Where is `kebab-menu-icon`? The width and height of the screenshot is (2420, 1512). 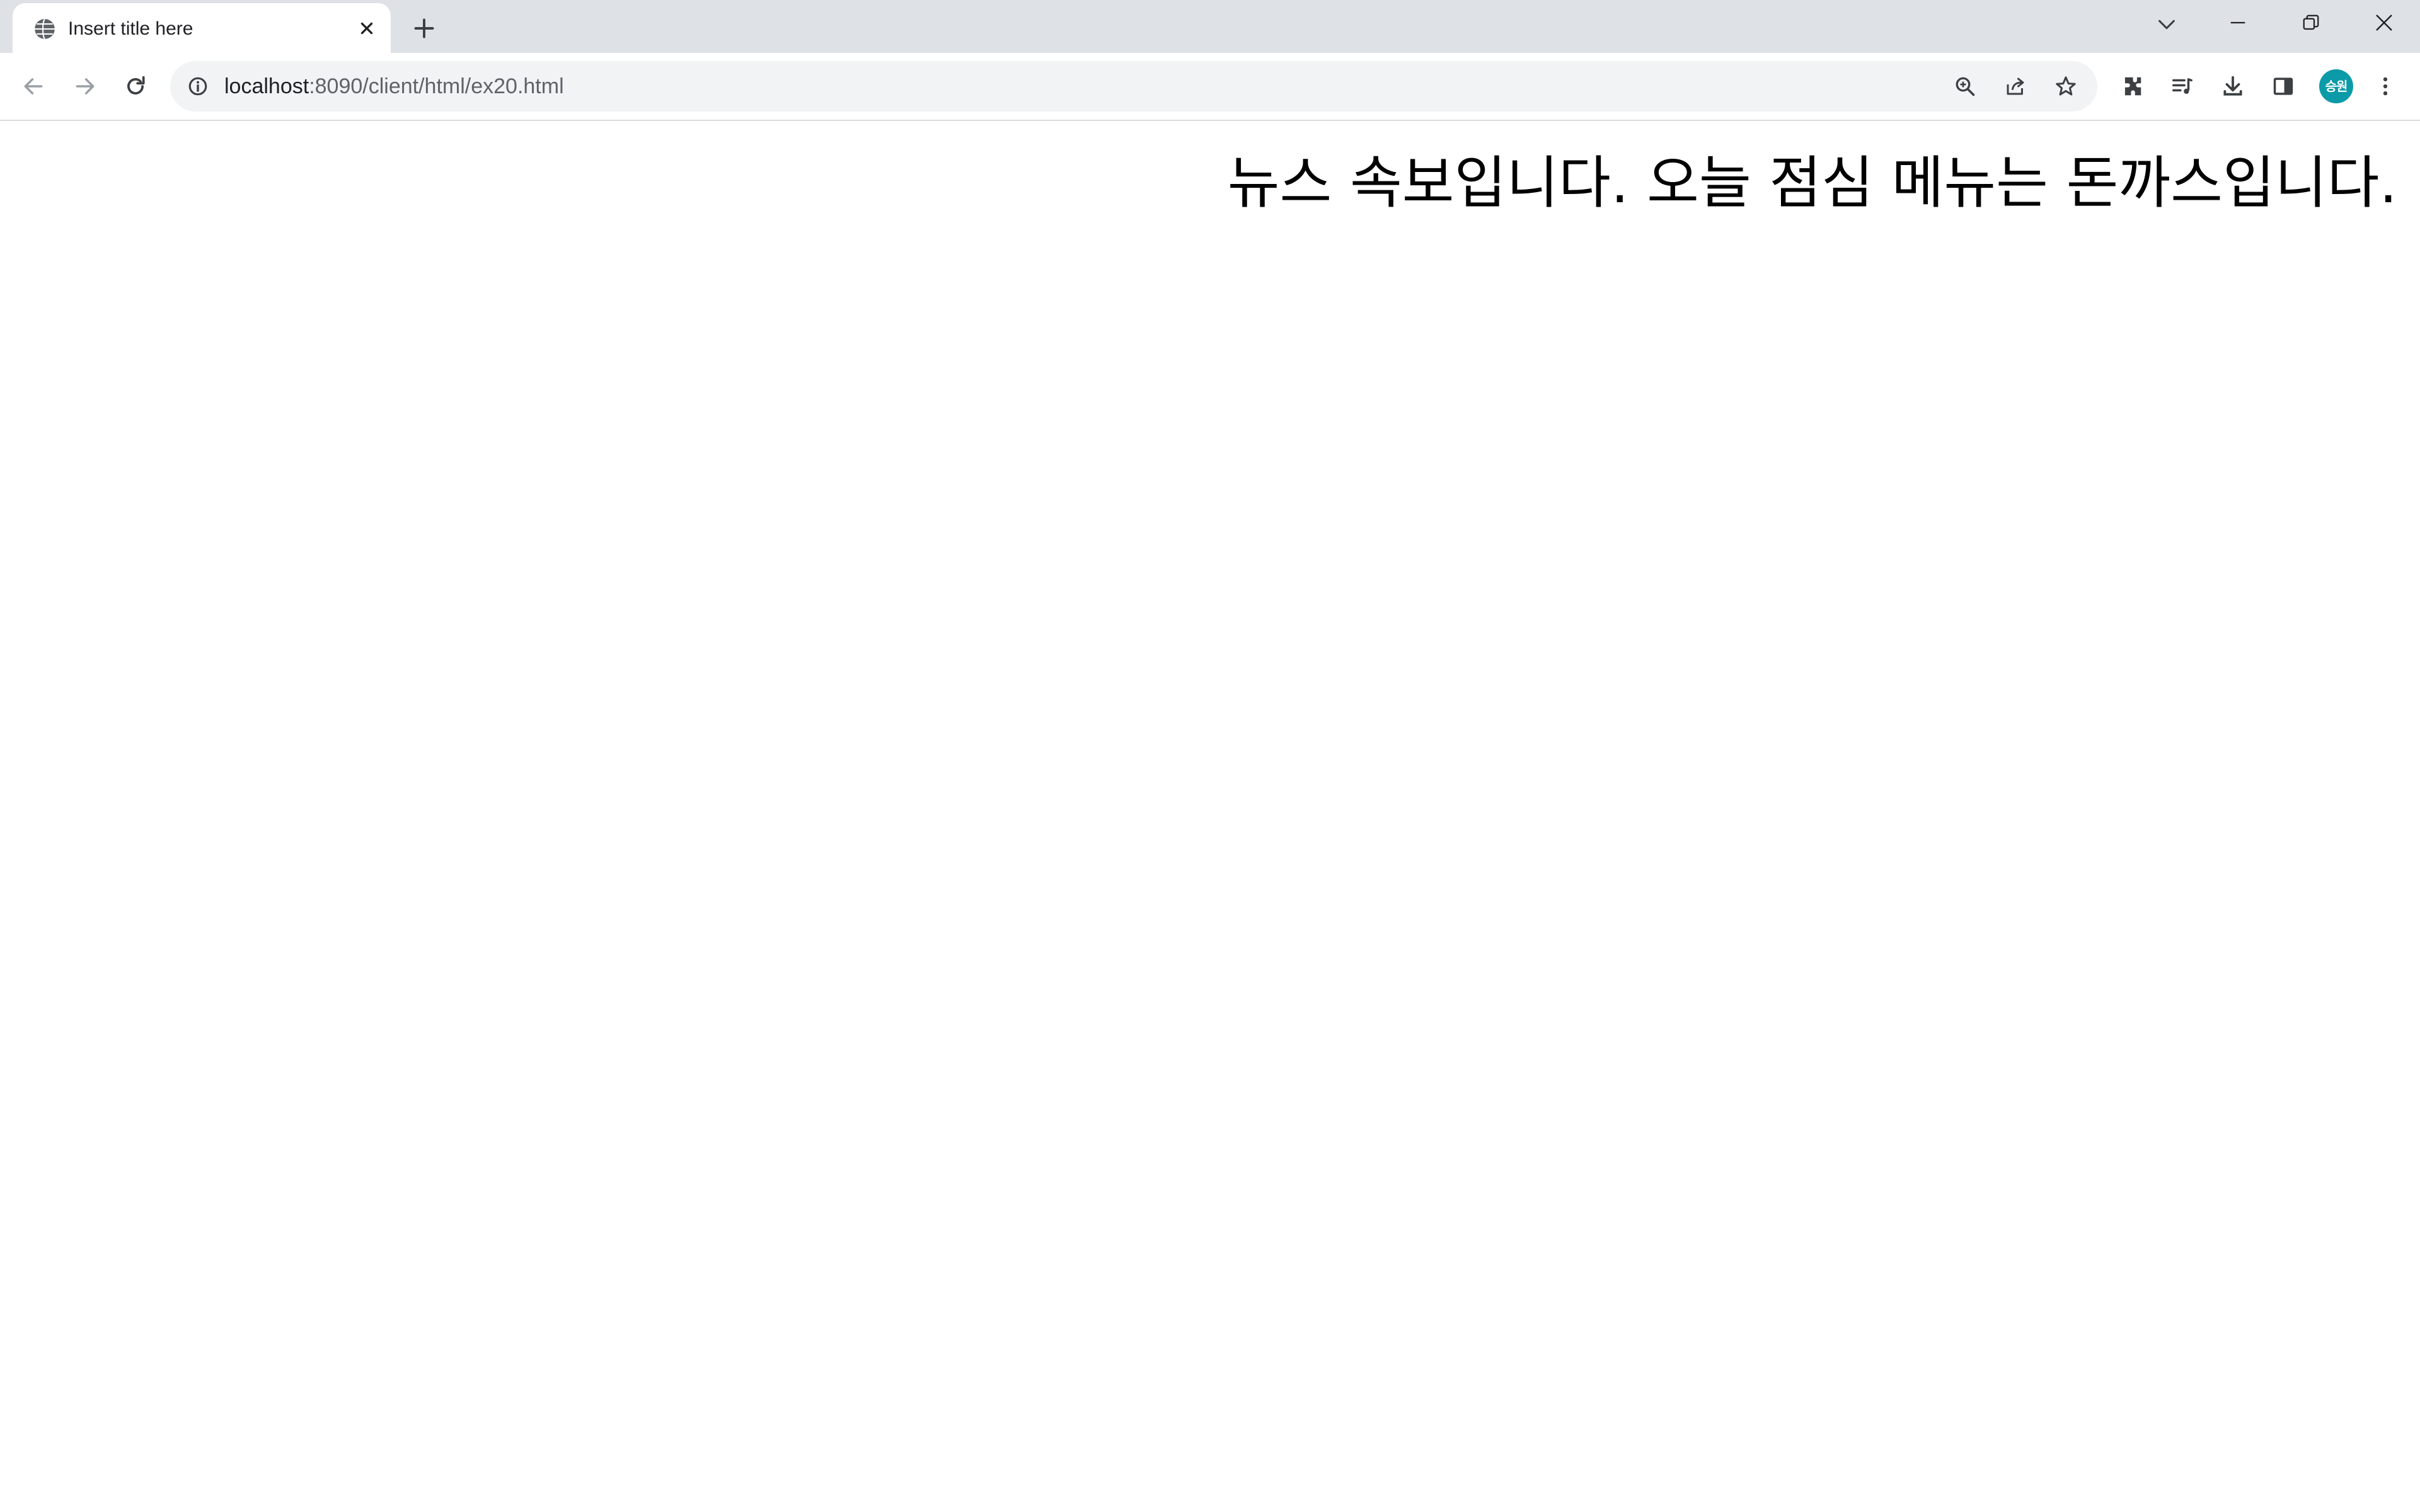
kebab-menu-icon is located at coordinates (2385, 86).